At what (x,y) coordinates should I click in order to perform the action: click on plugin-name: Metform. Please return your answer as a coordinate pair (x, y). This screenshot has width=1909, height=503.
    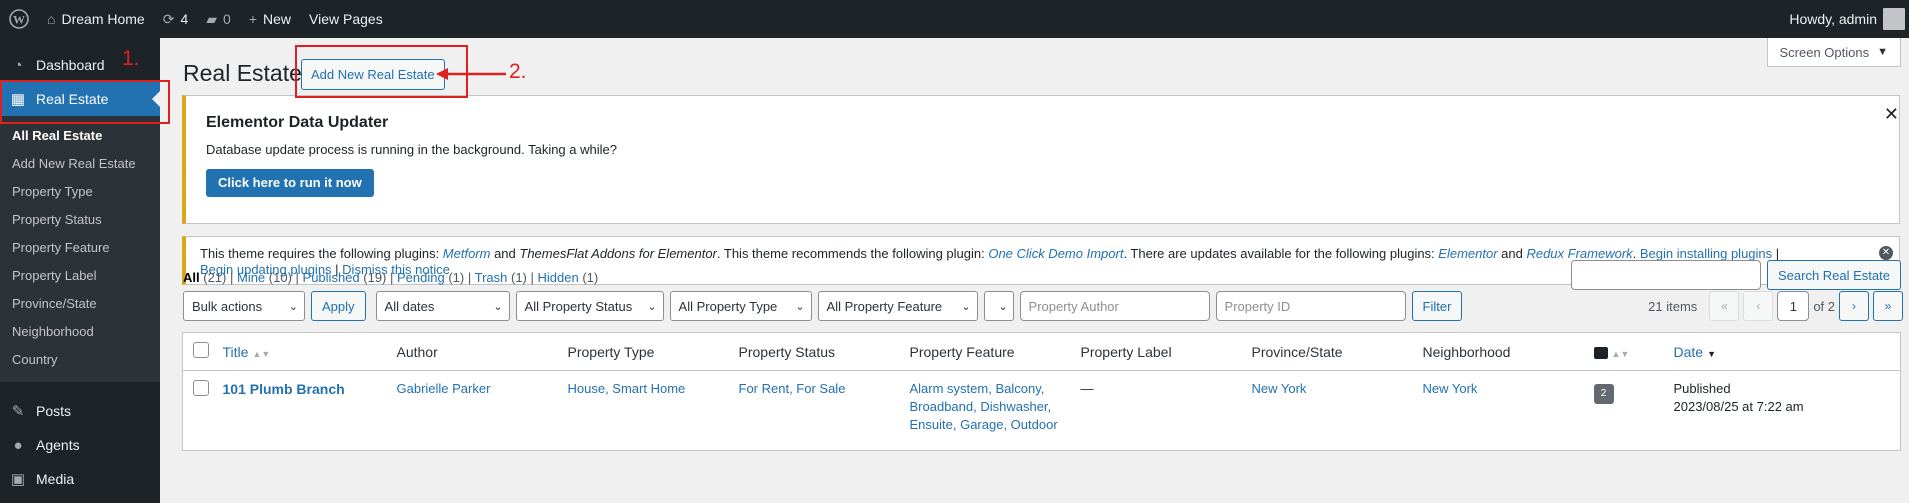
    Looking at the image, I should click on (466, 253).